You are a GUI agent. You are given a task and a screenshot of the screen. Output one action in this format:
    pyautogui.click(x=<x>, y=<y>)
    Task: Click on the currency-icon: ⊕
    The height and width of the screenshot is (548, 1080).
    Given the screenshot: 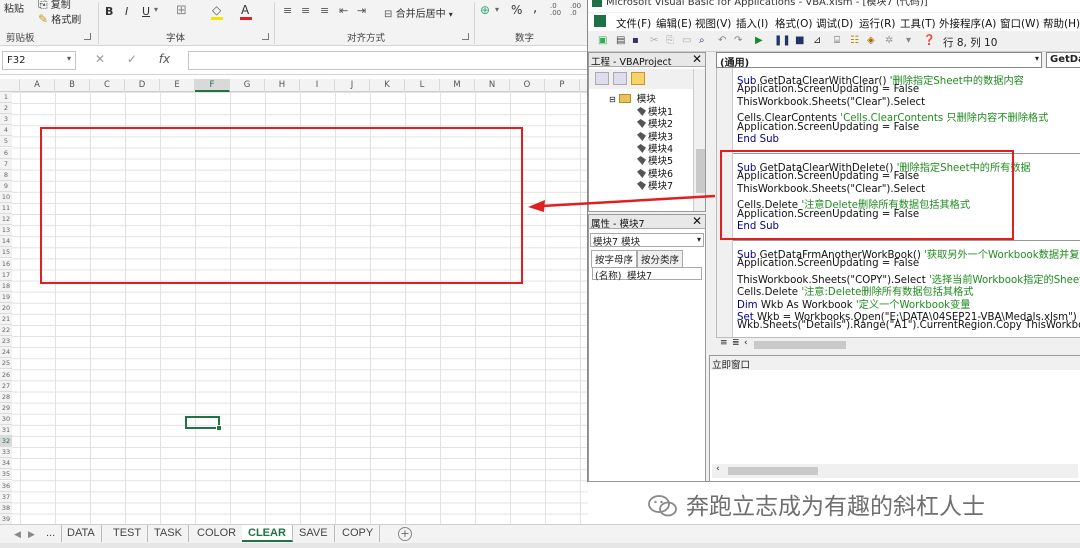 What is the action you would take?
    pyautogui.click(x=485, y=10)
    